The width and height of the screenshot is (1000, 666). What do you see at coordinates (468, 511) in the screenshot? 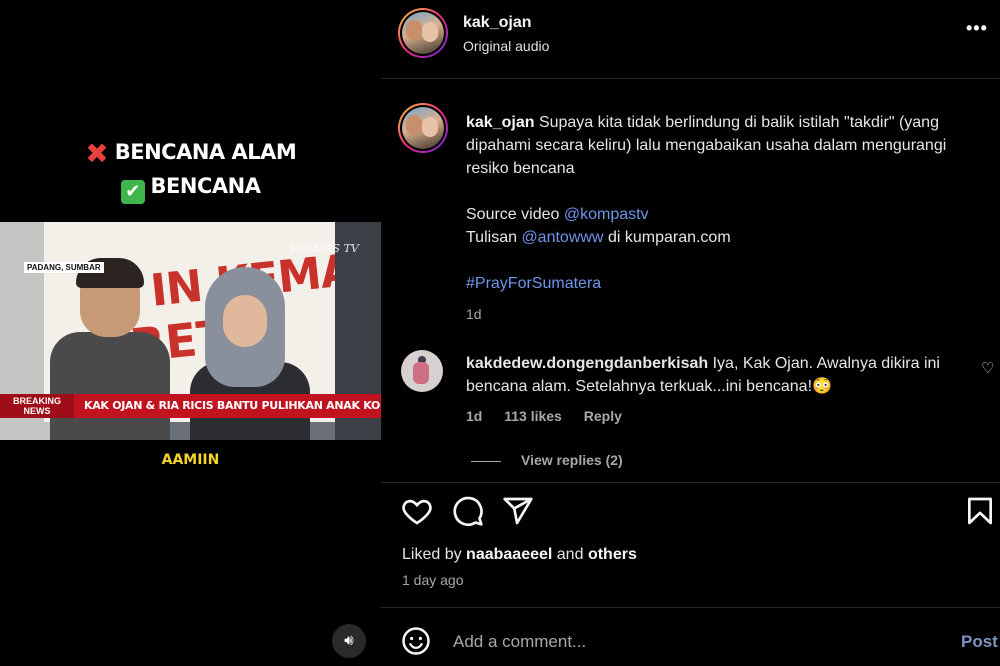
I see `comment-icon` at bounding box center [468, 511].